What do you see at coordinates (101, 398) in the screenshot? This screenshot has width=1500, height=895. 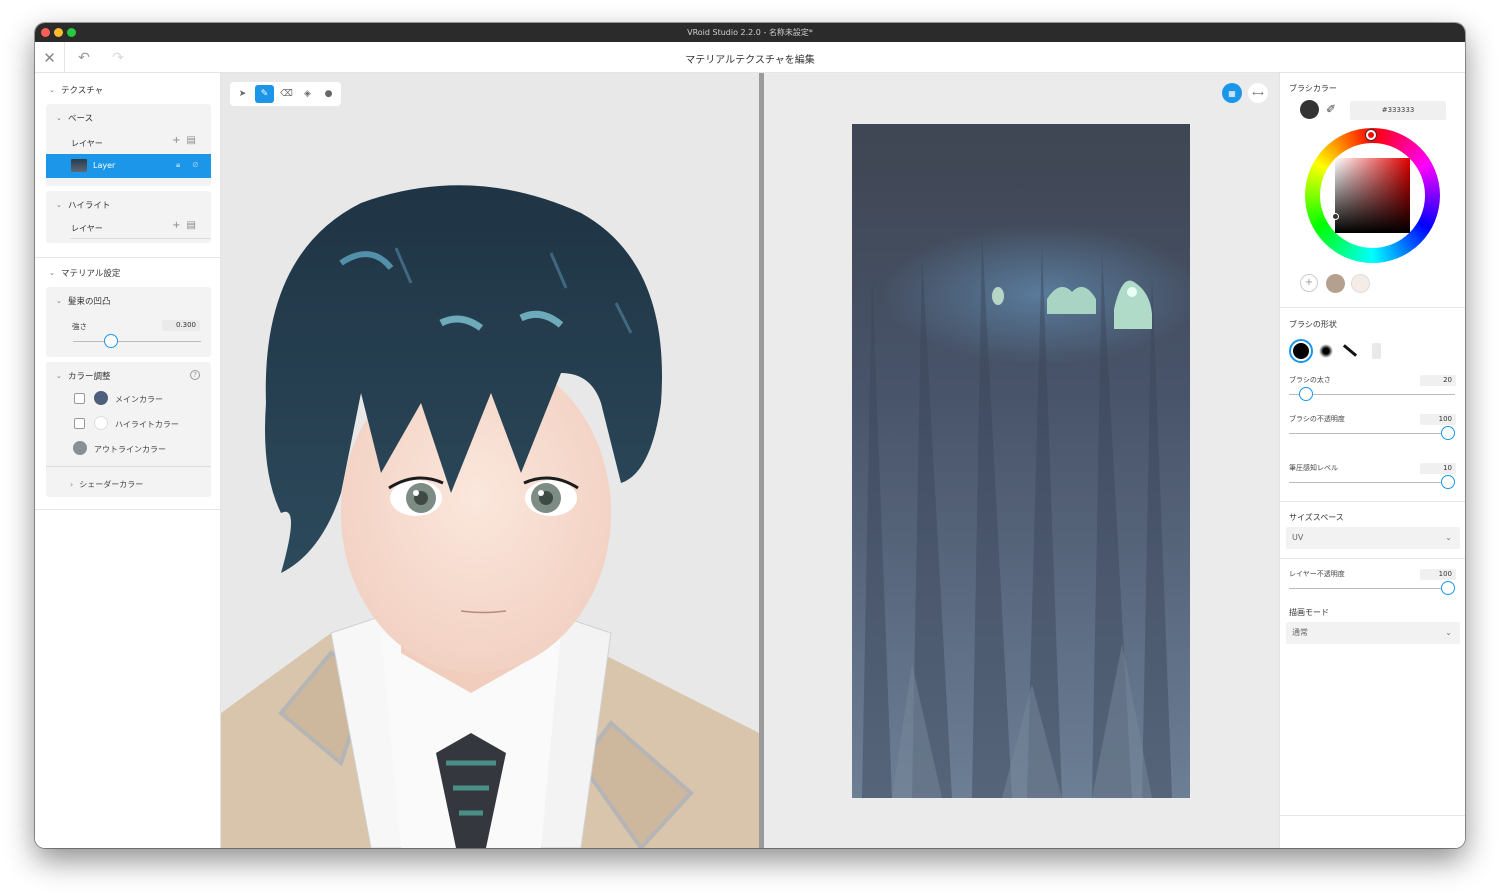 I see `main-color-swatch` at bounding box center [101, 398].